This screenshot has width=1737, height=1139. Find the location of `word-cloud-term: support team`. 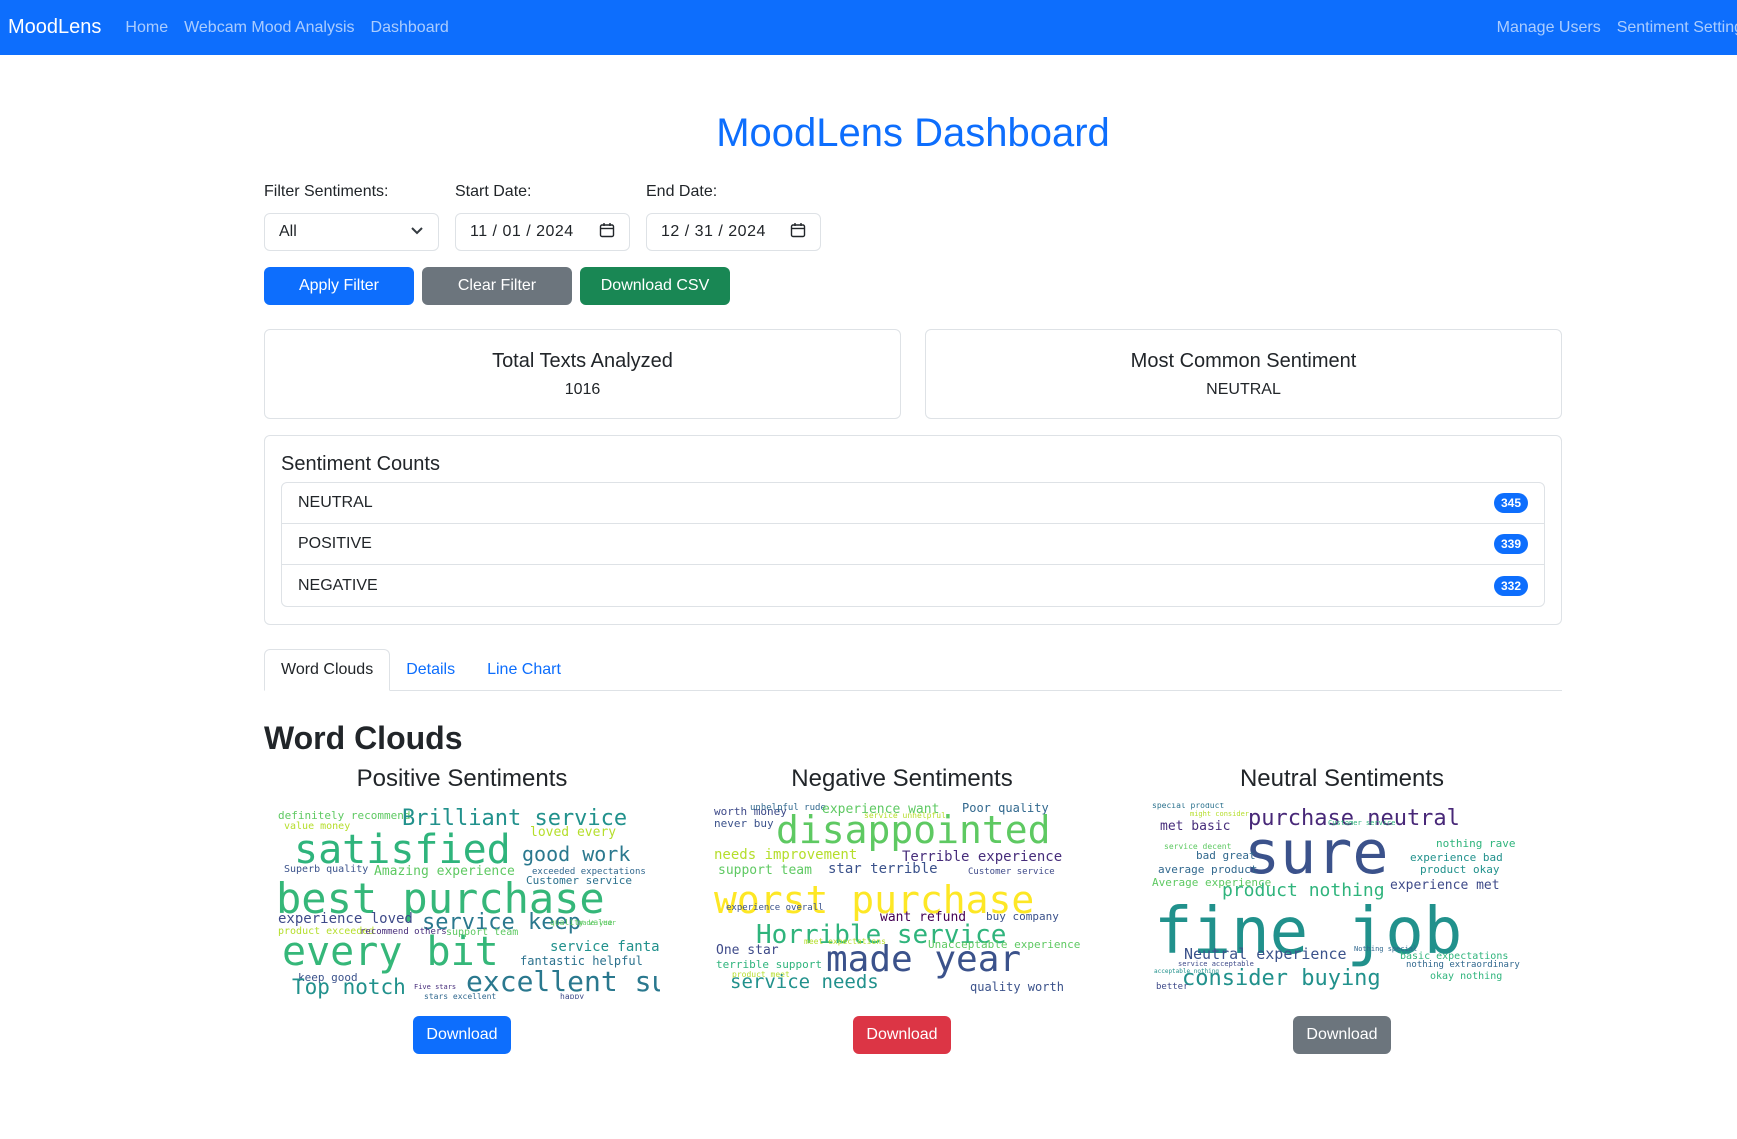

word-cloud-term: support team is located at coordinates (765, 870).